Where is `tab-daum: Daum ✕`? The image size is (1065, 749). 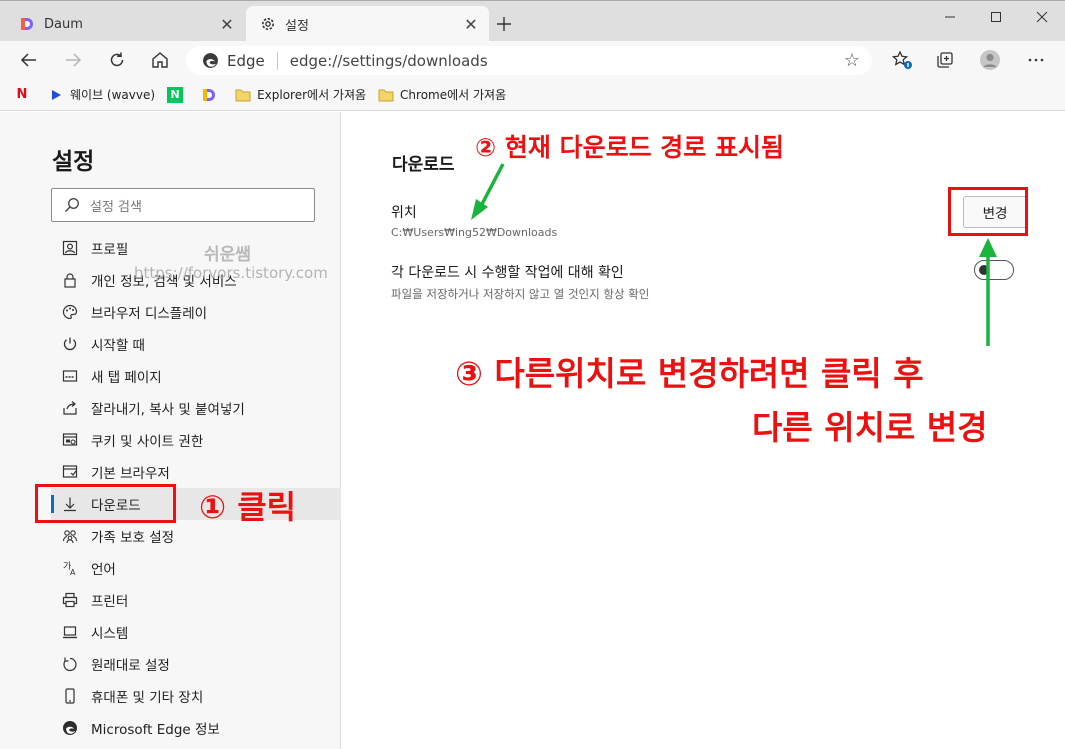
tab-daum: Daum ✕ is located at coordinates (125, 24).